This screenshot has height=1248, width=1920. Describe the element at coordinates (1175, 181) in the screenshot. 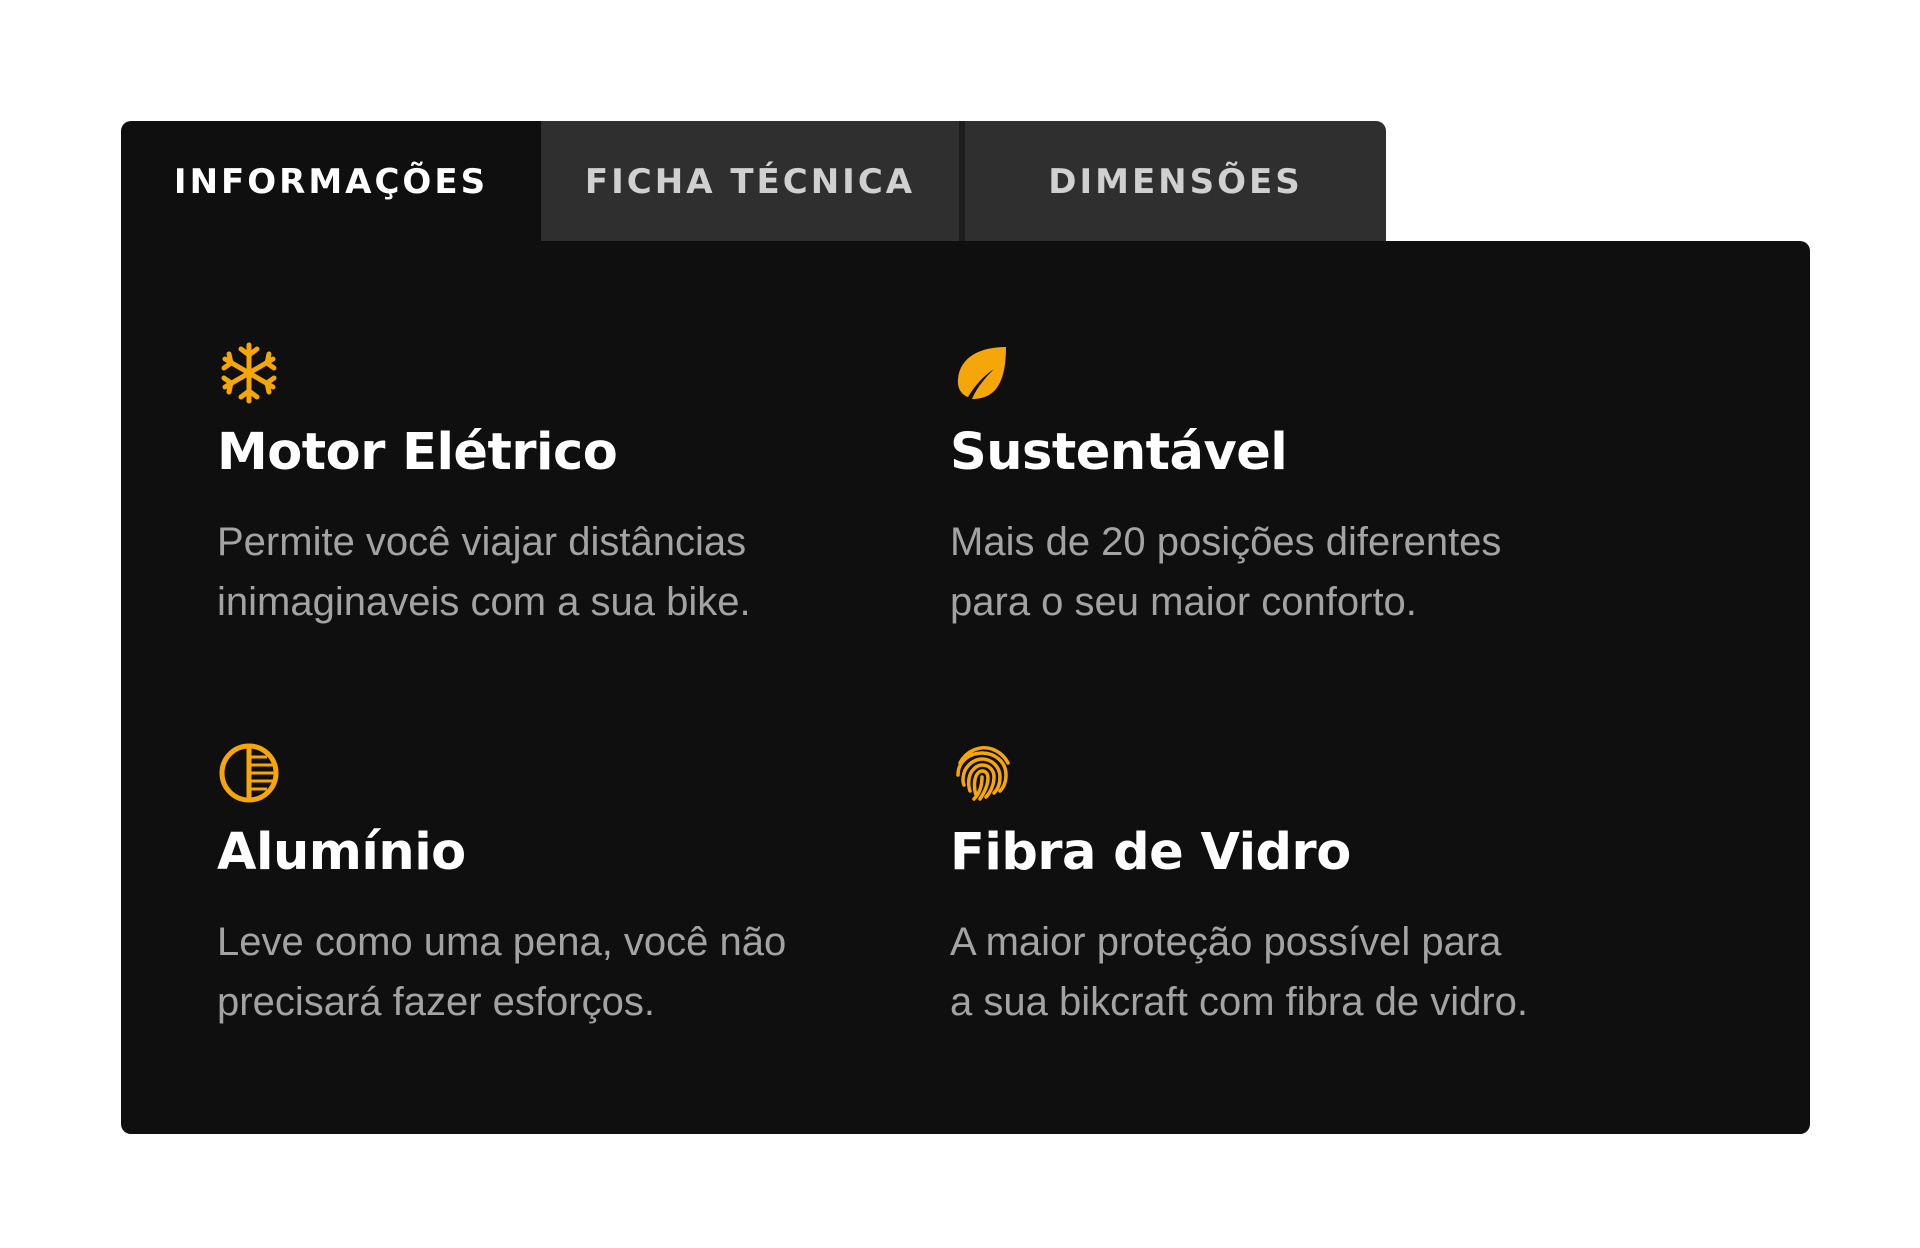

I see `tab-dimensoes: DIMENSÕES` at that location.